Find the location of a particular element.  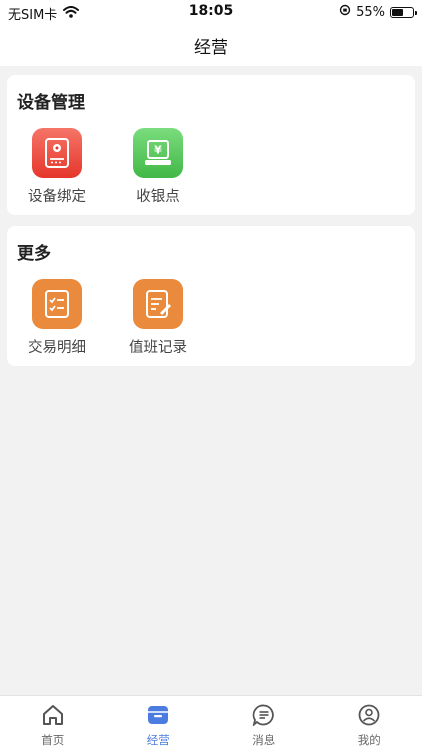

battery-level is located at coordinates (397, 12).